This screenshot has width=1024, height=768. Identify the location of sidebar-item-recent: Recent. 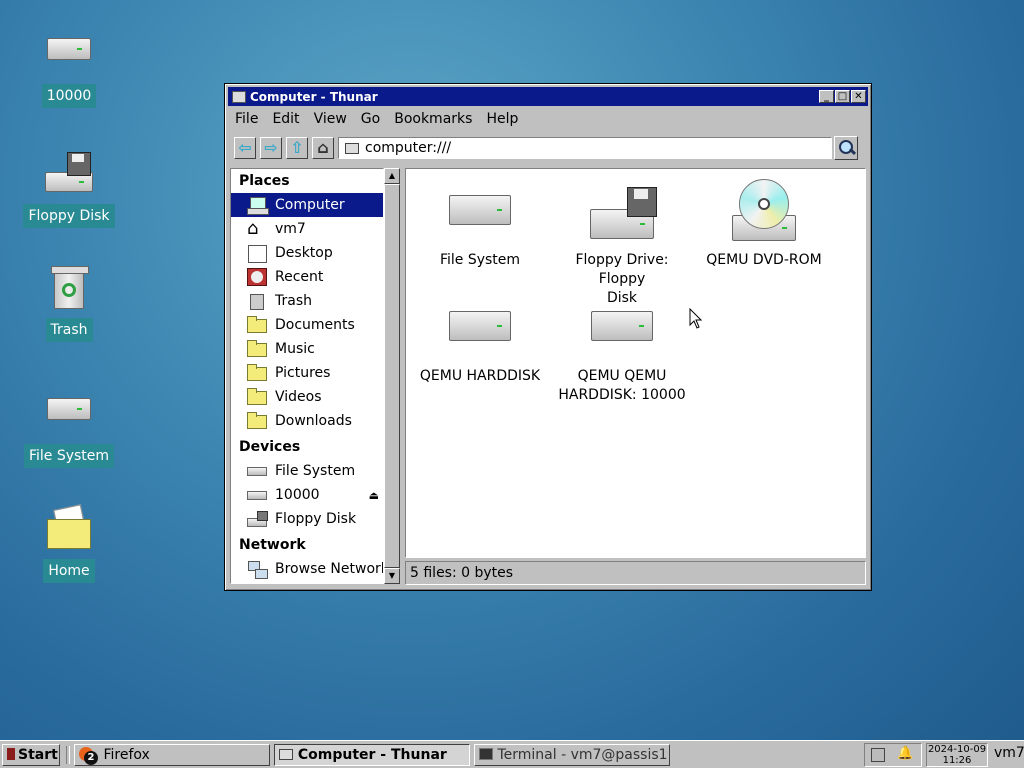
(307, 277).